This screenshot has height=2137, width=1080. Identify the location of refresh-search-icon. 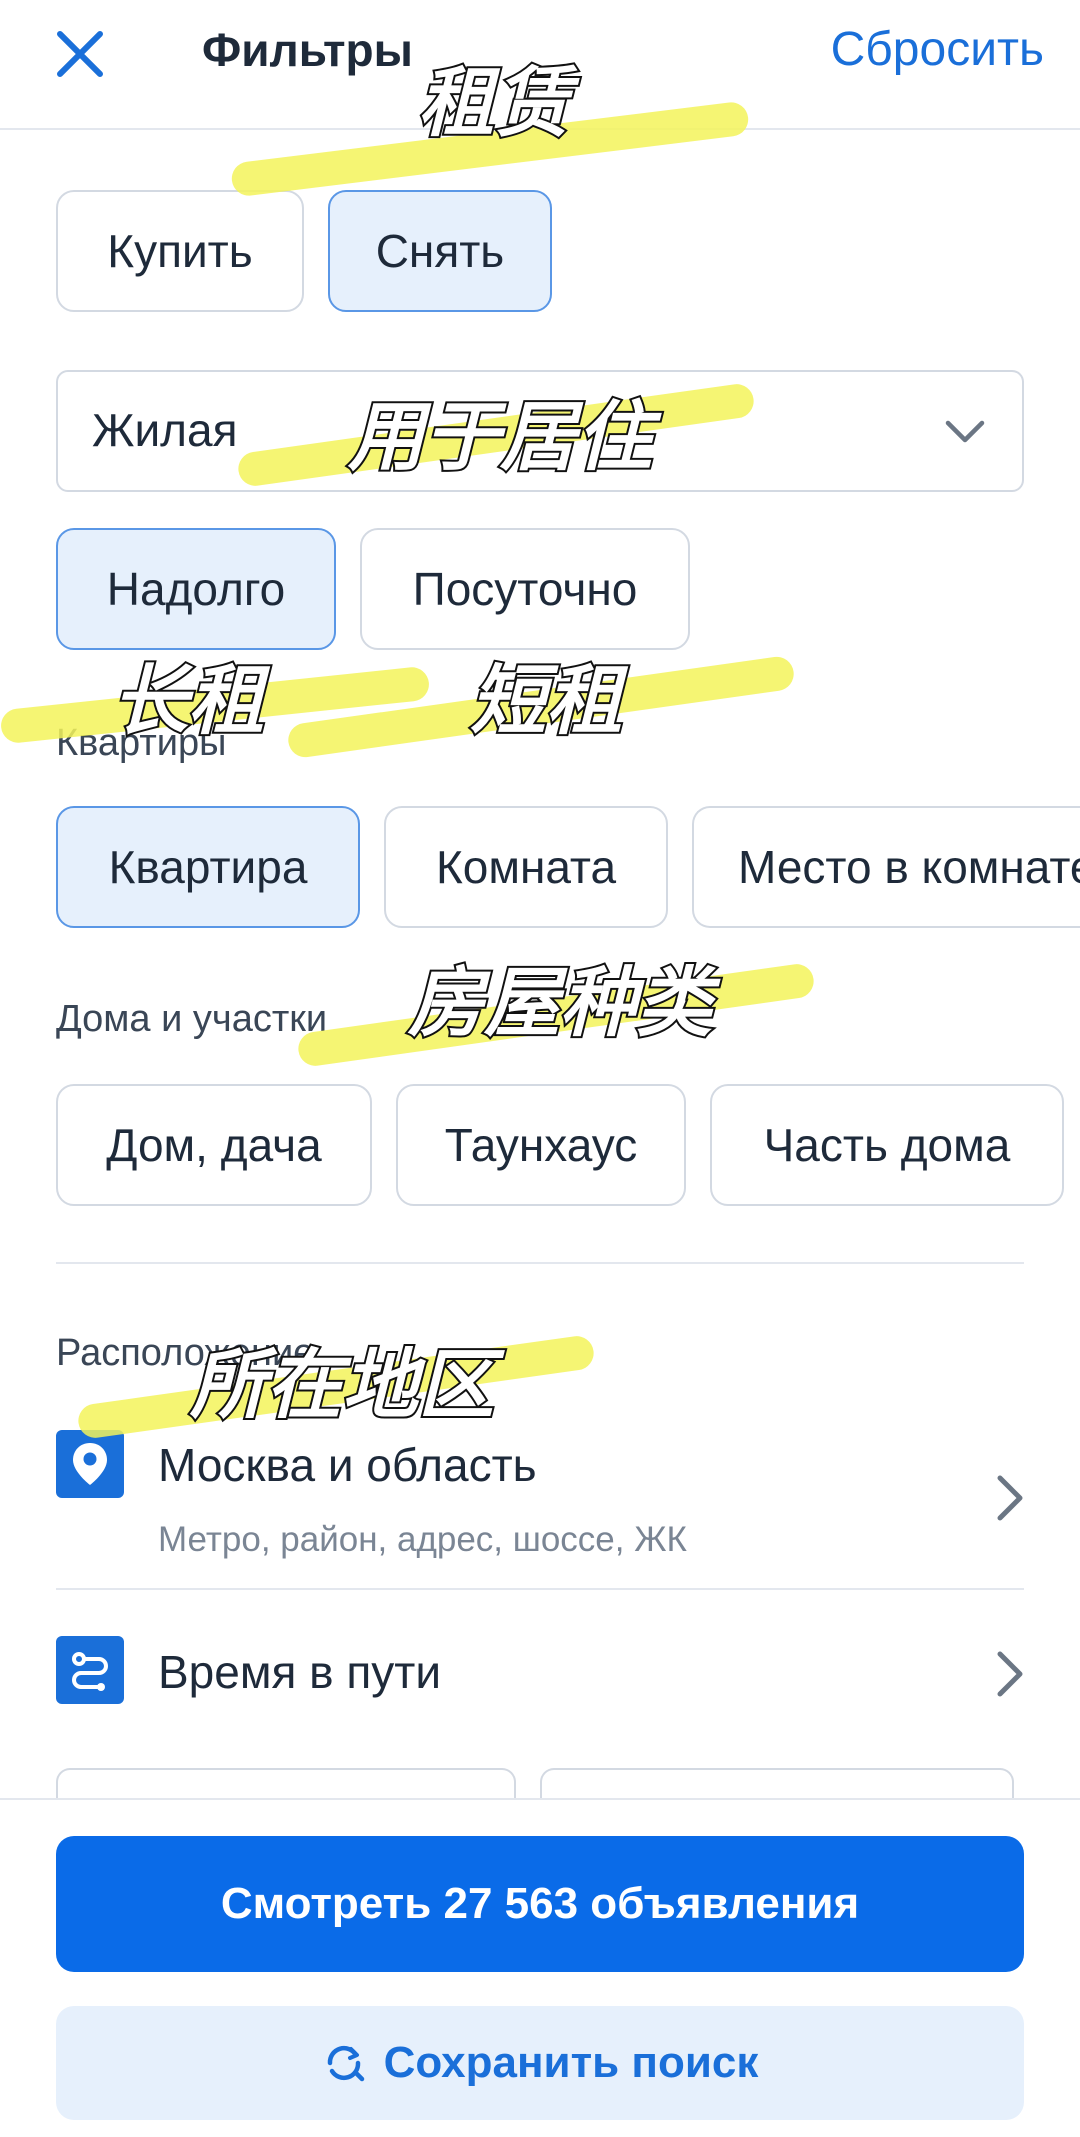
(345, 2063).